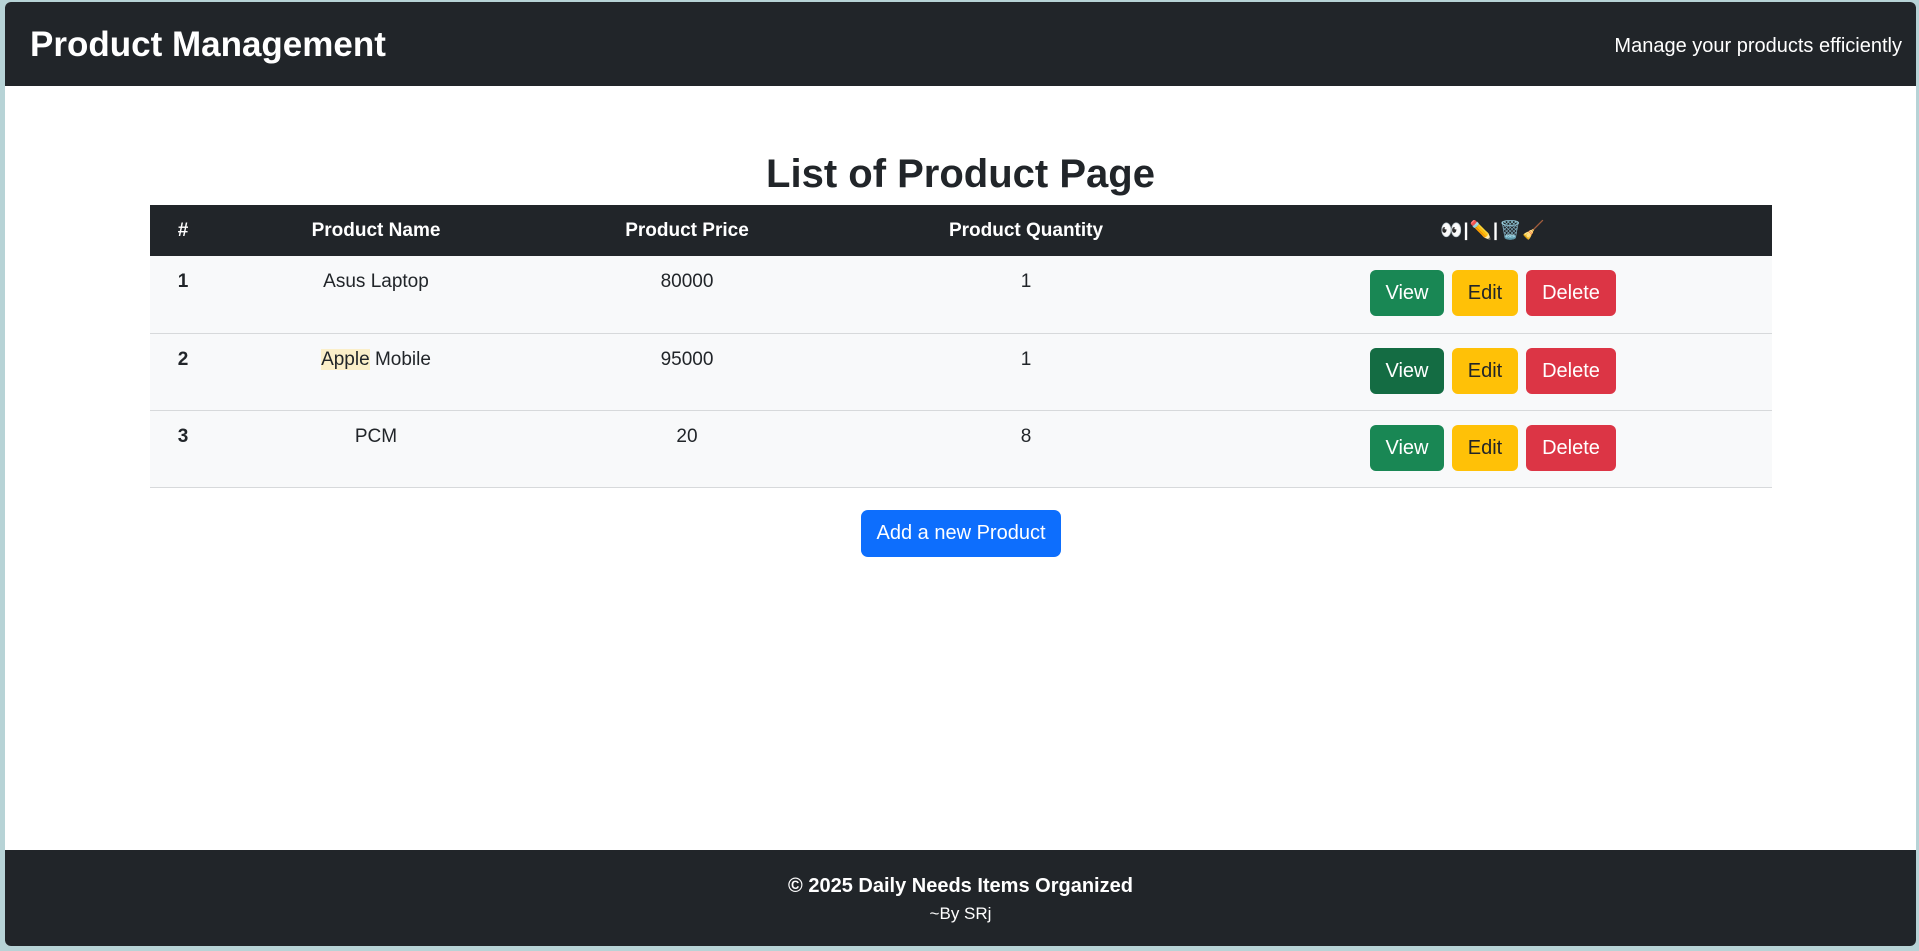 Image resolution: width=1919 pixels, height=951 pixels. Describe the element at coordinates (1026, 230) in the screenshot. I see `col-quantity-header: Product Quantity` at that location.